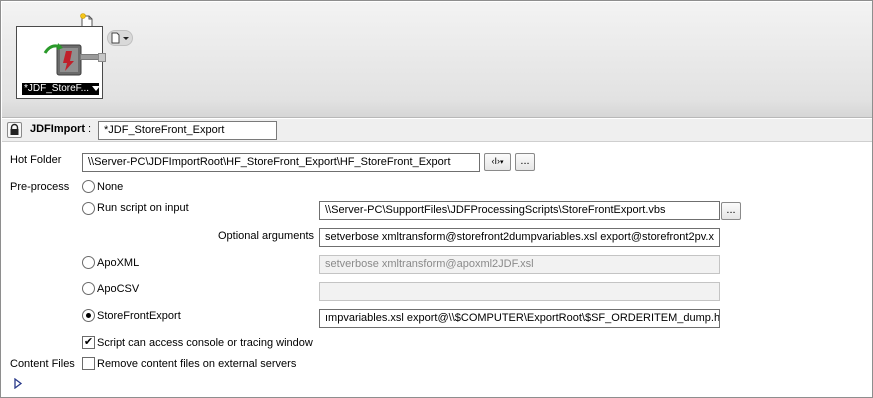 This screenshot has width=873, height=398. I want to click on radio-apocsv-label: ApoCSV, so click(118, 289).